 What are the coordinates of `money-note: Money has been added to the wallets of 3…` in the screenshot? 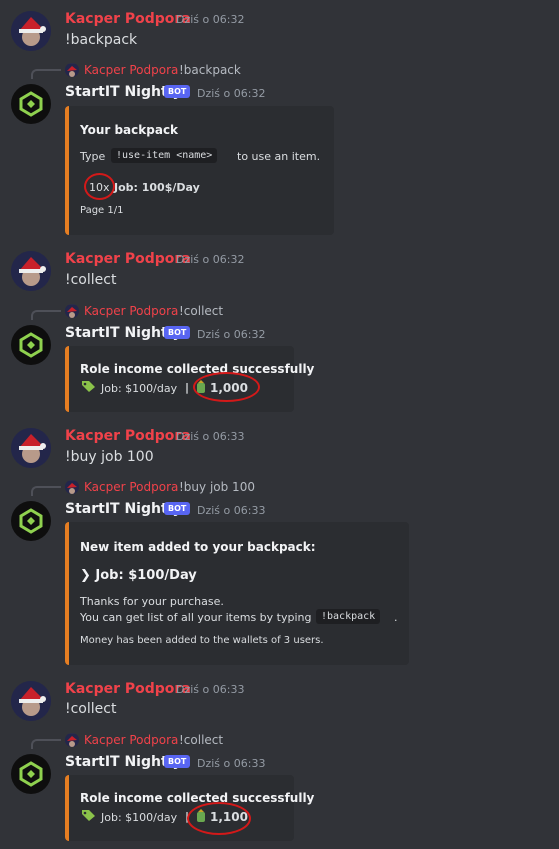 It's located at (202, 640).